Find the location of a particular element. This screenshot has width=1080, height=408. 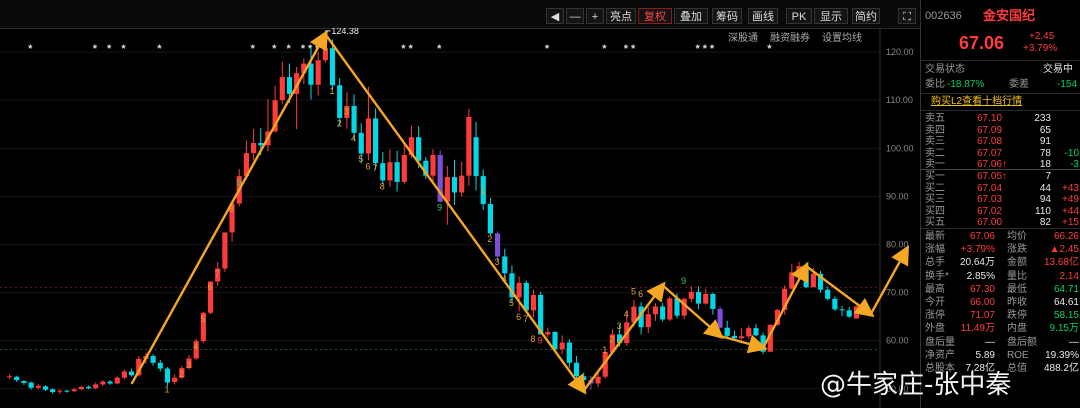

pk-button: PK is located at coordinates (799, 16).